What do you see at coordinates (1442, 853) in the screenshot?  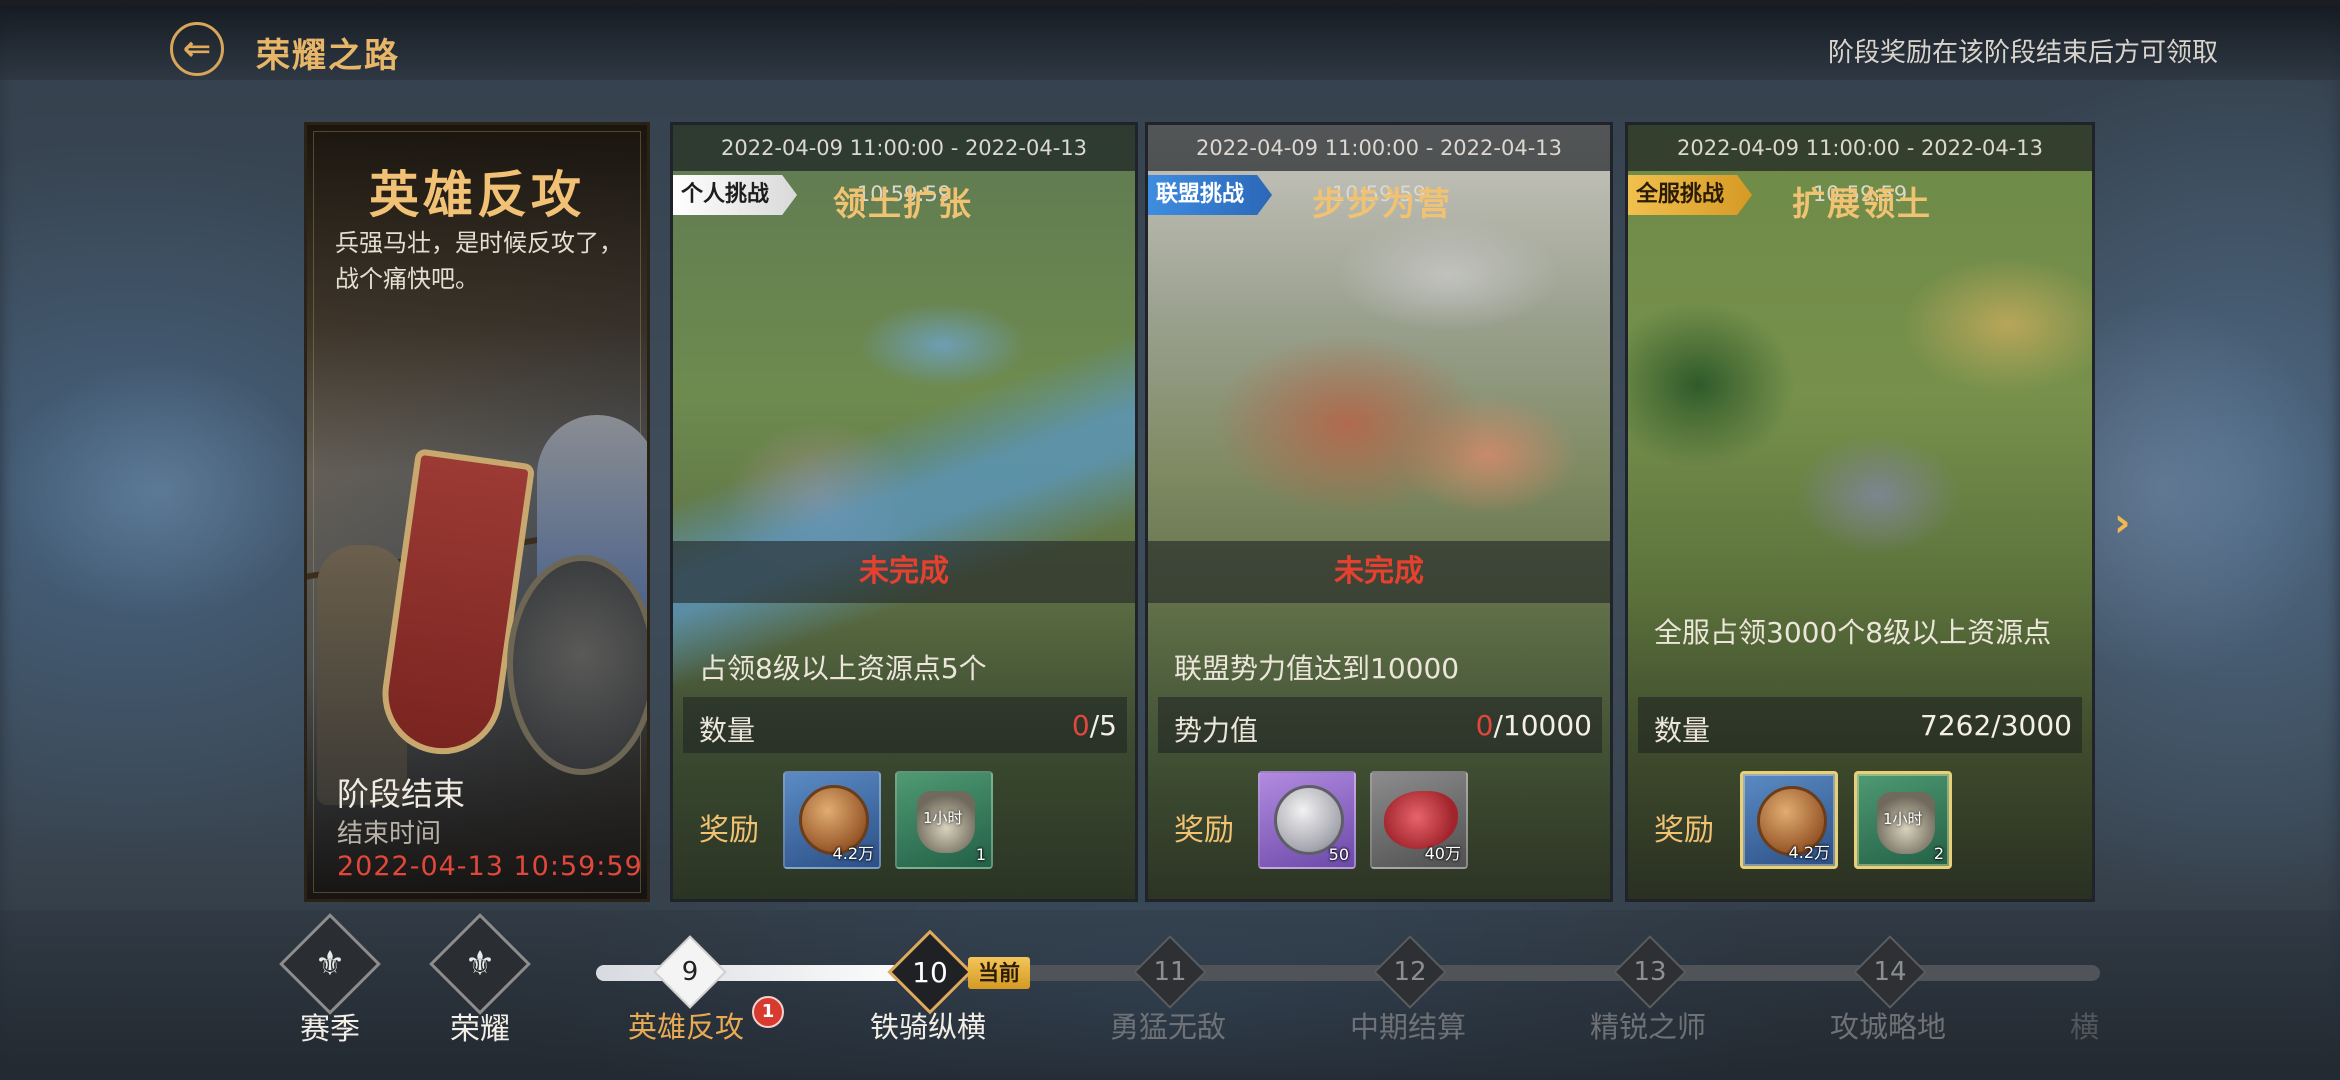 I see `reward-amount: 40万` at bounding box center [1442, 853].